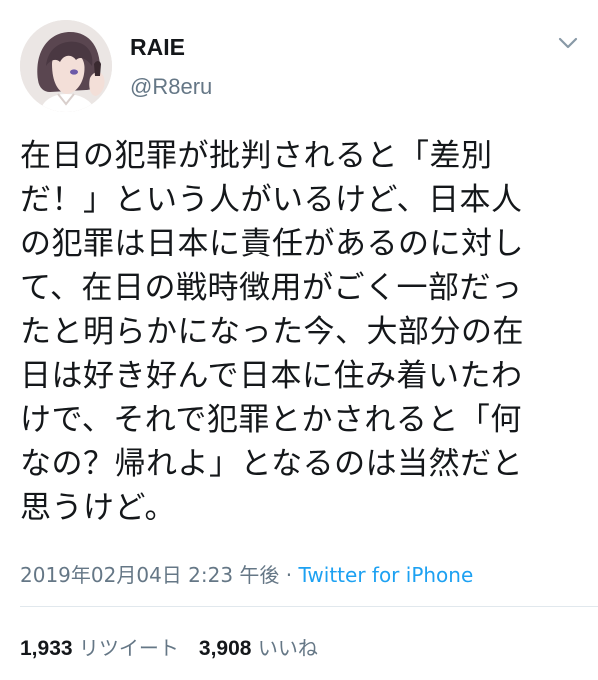 The height and width of the screenshot is (680, 598). I want to click on display-name: RAIE, so click(157, 47).